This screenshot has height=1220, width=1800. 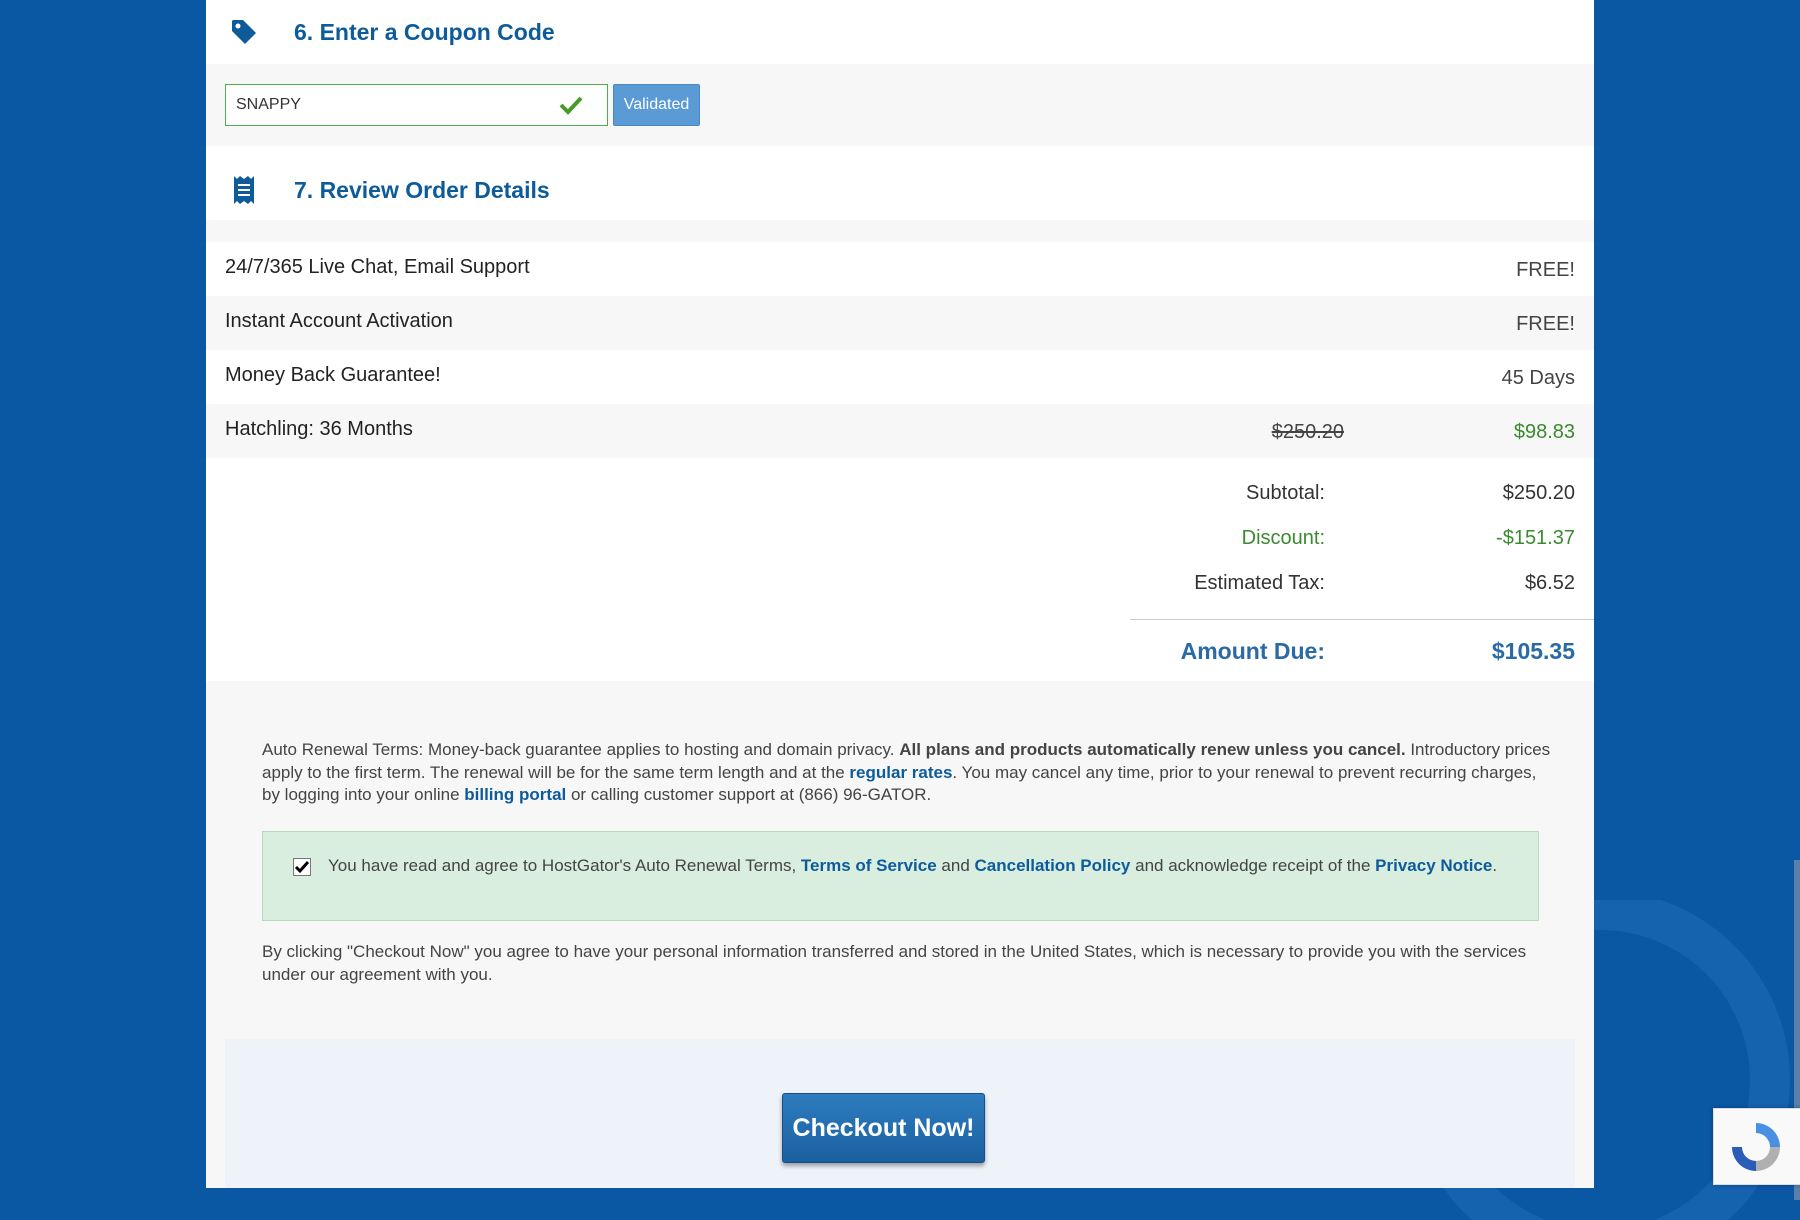 What do you see at coordinates (900, 105) in the screenshot?
I see `coupon-row: Validated` at bounding box center [900, 105].